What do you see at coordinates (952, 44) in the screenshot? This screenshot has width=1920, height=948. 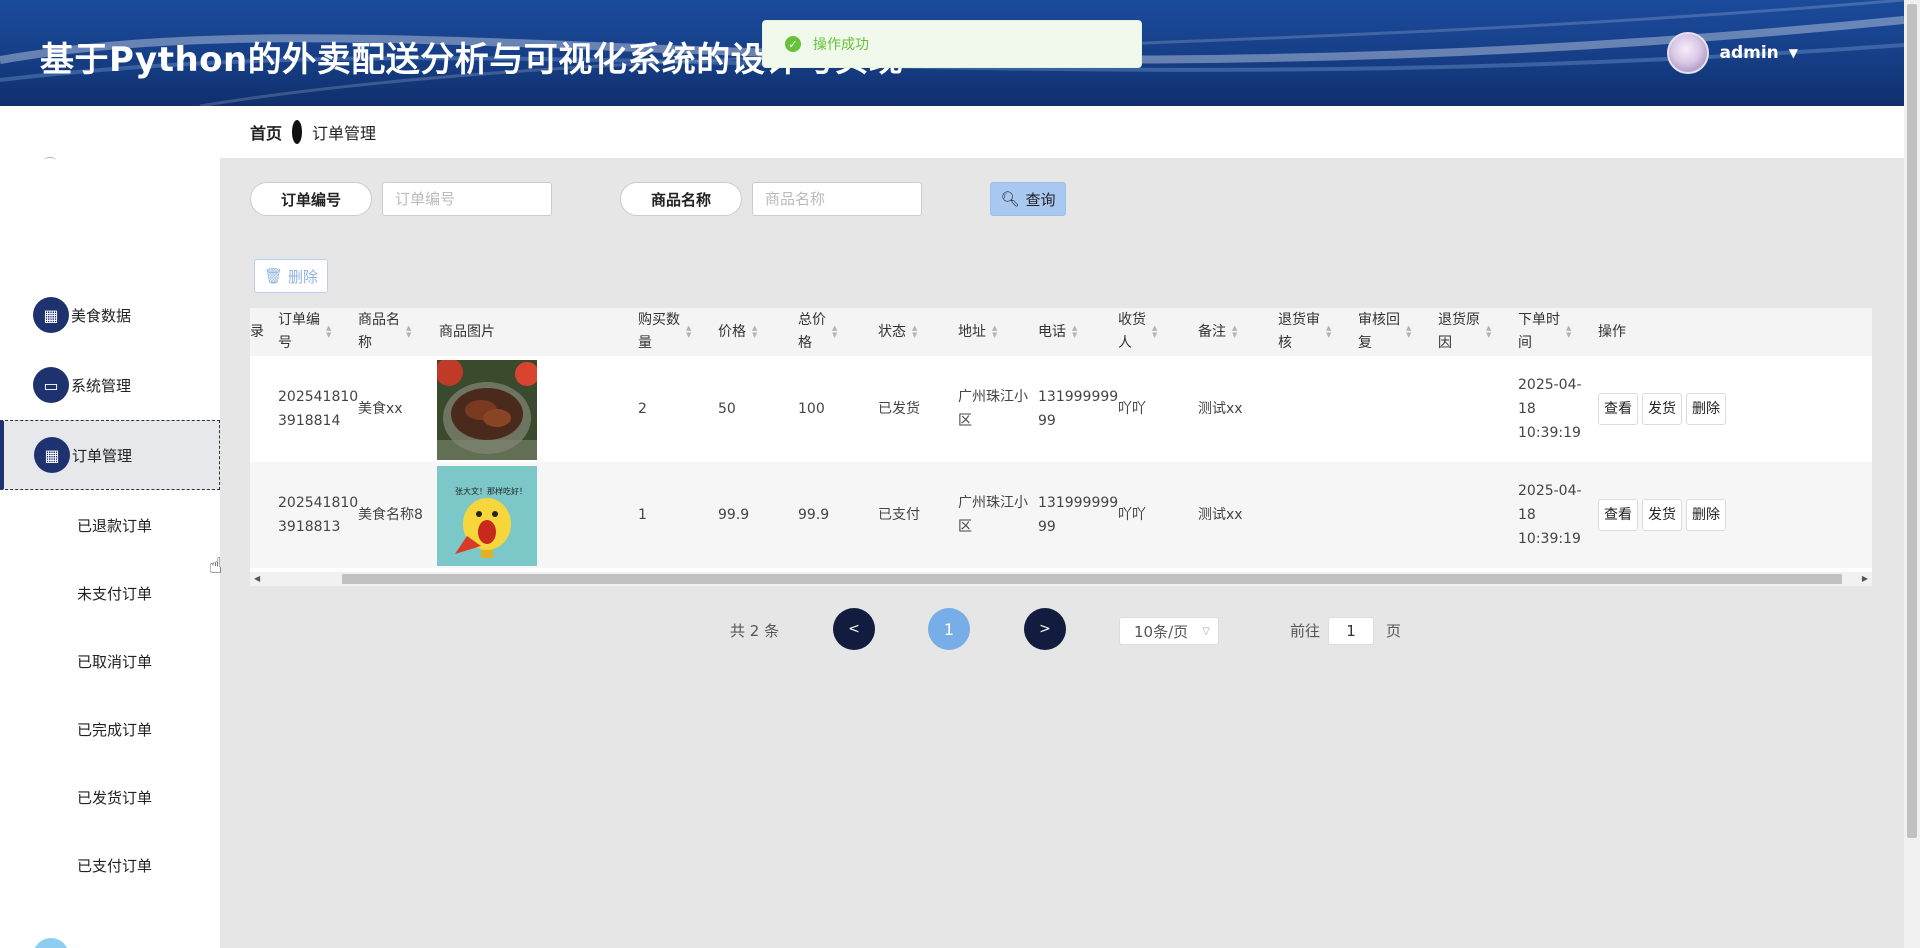 I see `success-toast: ✓ 操作成功` at bounding box center [952, 44].